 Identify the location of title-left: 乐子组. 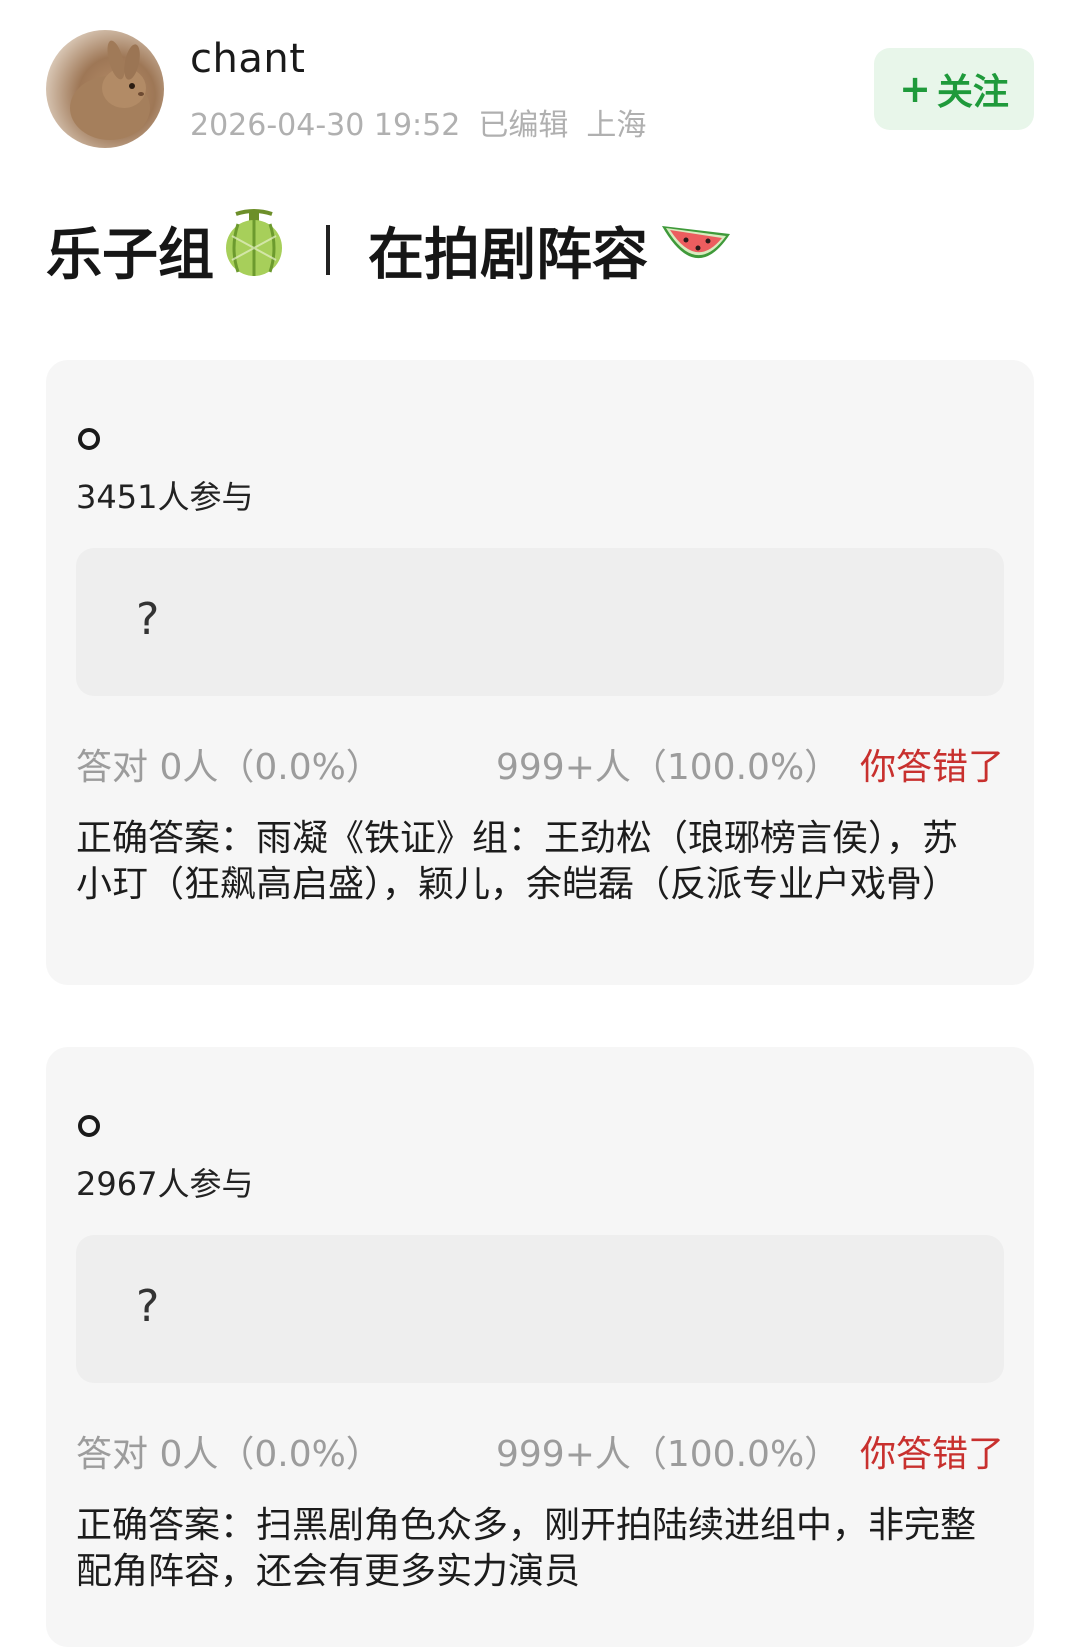
(130, 255).